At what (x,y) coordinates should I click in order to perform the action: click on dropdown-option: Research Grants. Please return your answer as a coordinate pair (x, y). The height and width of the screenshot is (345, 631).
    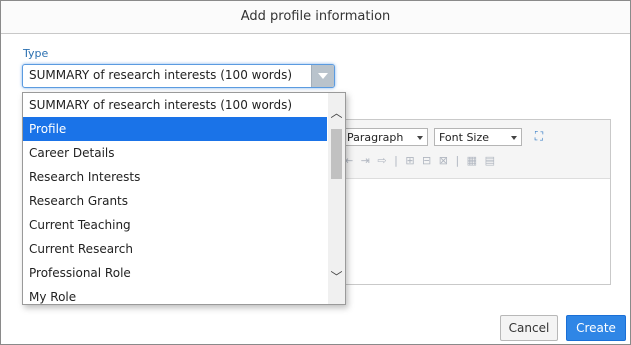
    Looking at the image, I should click on (175, 201).